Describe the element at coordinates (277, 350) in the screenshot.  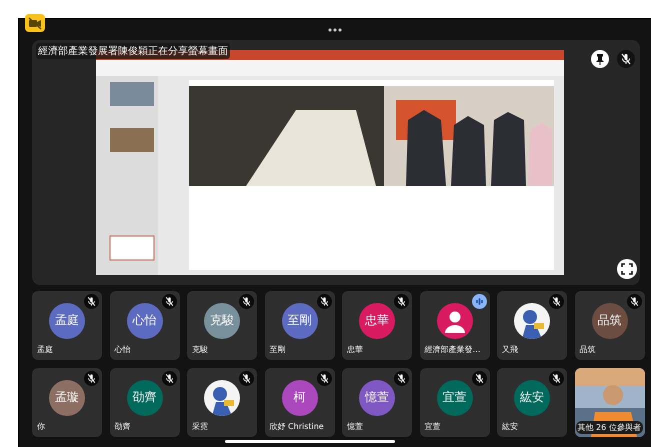
I see `participant-name: 至剛` at that location.